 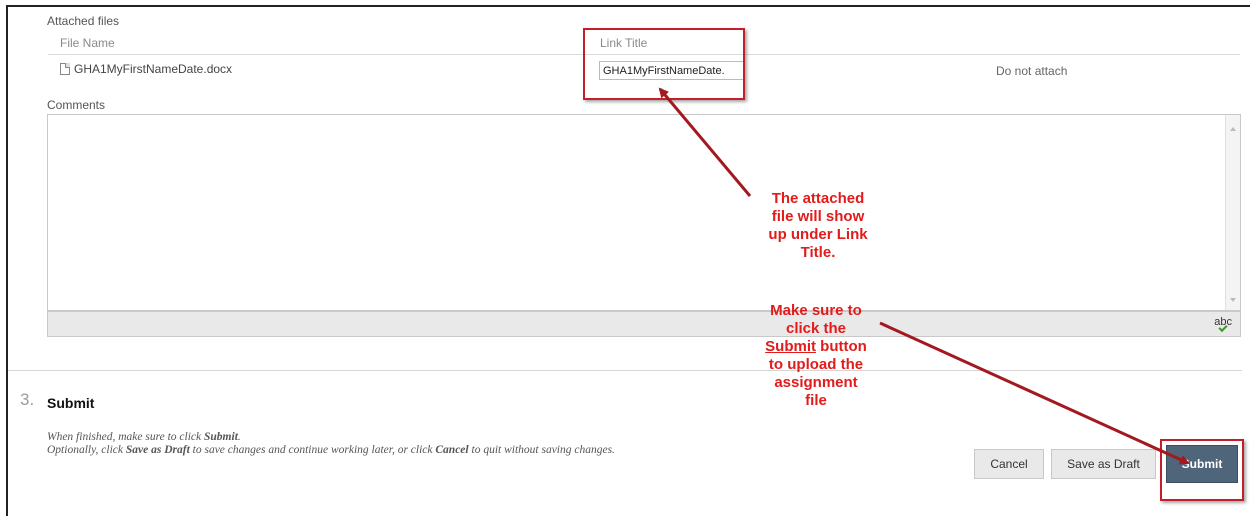 I want to click on link-title-arrow, so click(x=705, y=142).